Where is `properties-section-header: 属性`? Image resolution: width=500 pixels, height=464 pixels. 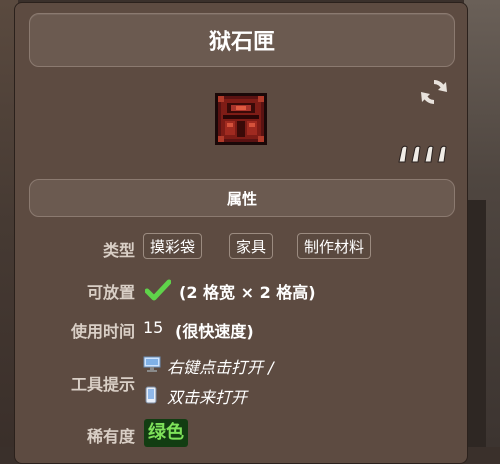 properties-section-header: 属性 is located at coordinates (242, 198).